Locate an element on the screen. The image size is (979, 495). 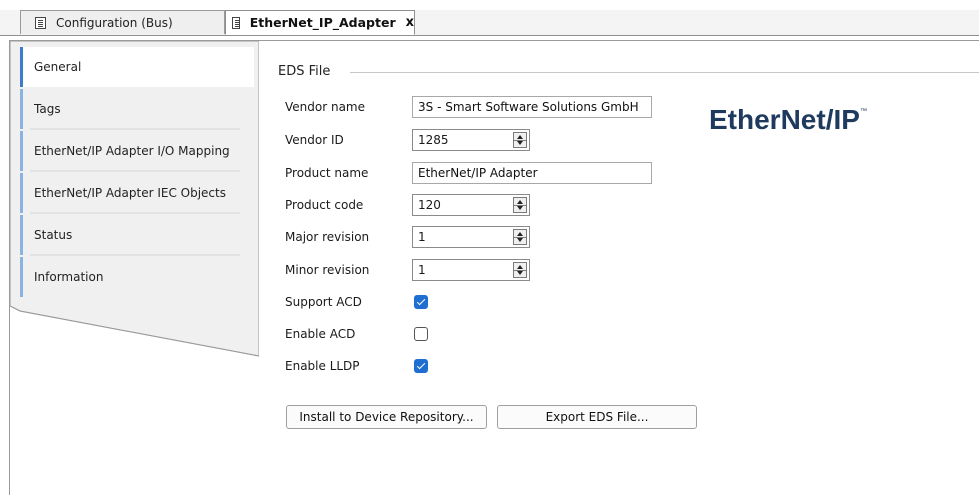
logo-text: EtherNet/IP is located at coordinates (784, 119).